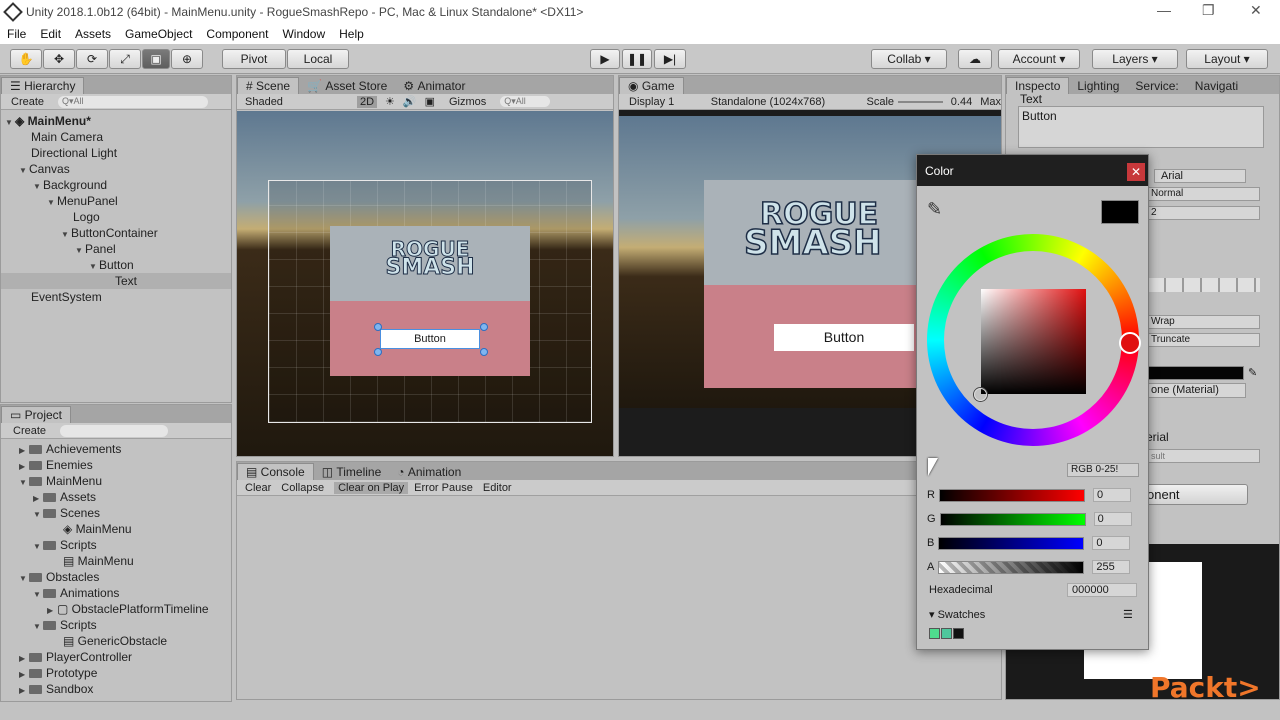 This screenshot has width=1280, height=720. Describe the element at coordinates (1136, 172) in the screenshot. I see `close-color-picker-button: ✕` at that location.